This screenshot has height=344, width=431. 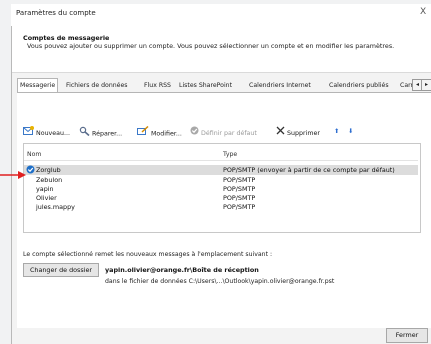 What do you see at coordinates (230, 154) in the screenshot?
I see `column-header-type: Type` at bounding box center [230, 154].